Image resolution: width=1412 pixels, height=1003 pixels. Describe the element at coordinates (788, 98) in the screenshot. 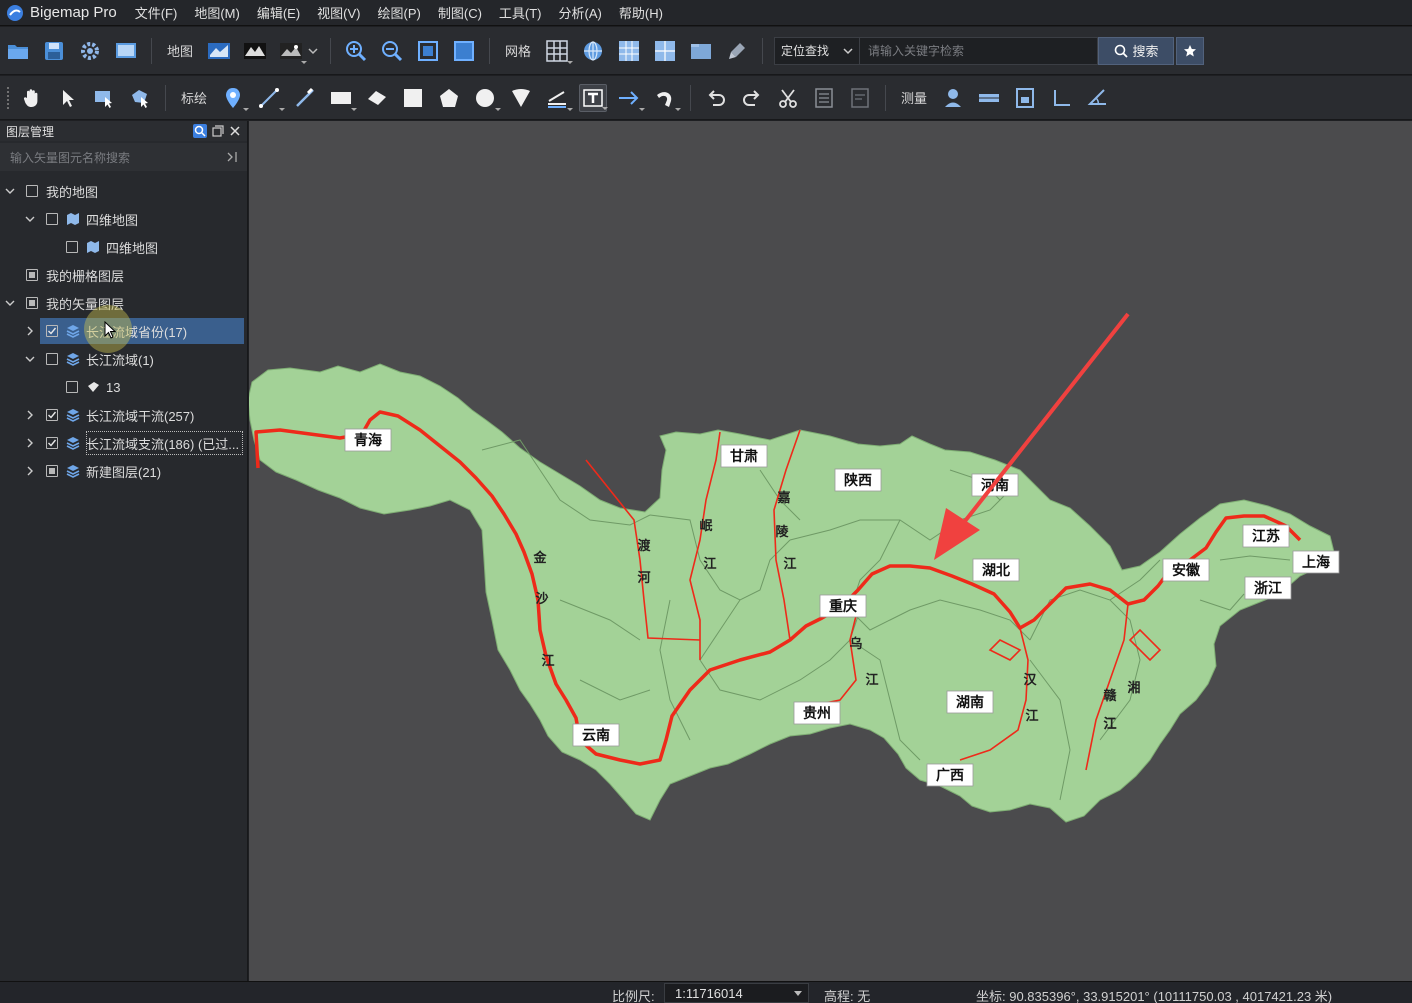

I see `cut-scissors-icon` at that location.